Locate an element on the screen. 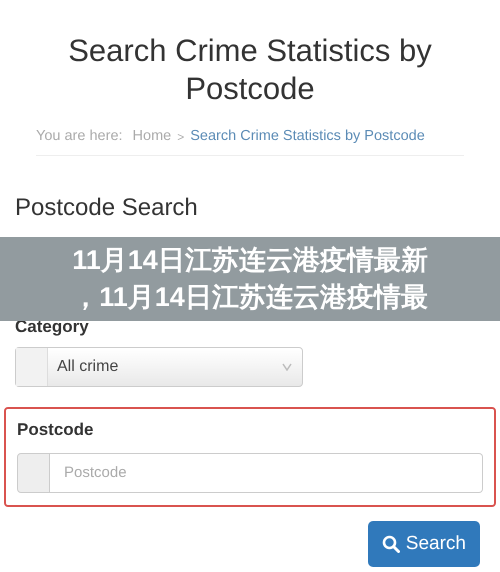 The height and width of the screenshot is (572, 500). select-value: All crime is located at coordinates (88, 367).